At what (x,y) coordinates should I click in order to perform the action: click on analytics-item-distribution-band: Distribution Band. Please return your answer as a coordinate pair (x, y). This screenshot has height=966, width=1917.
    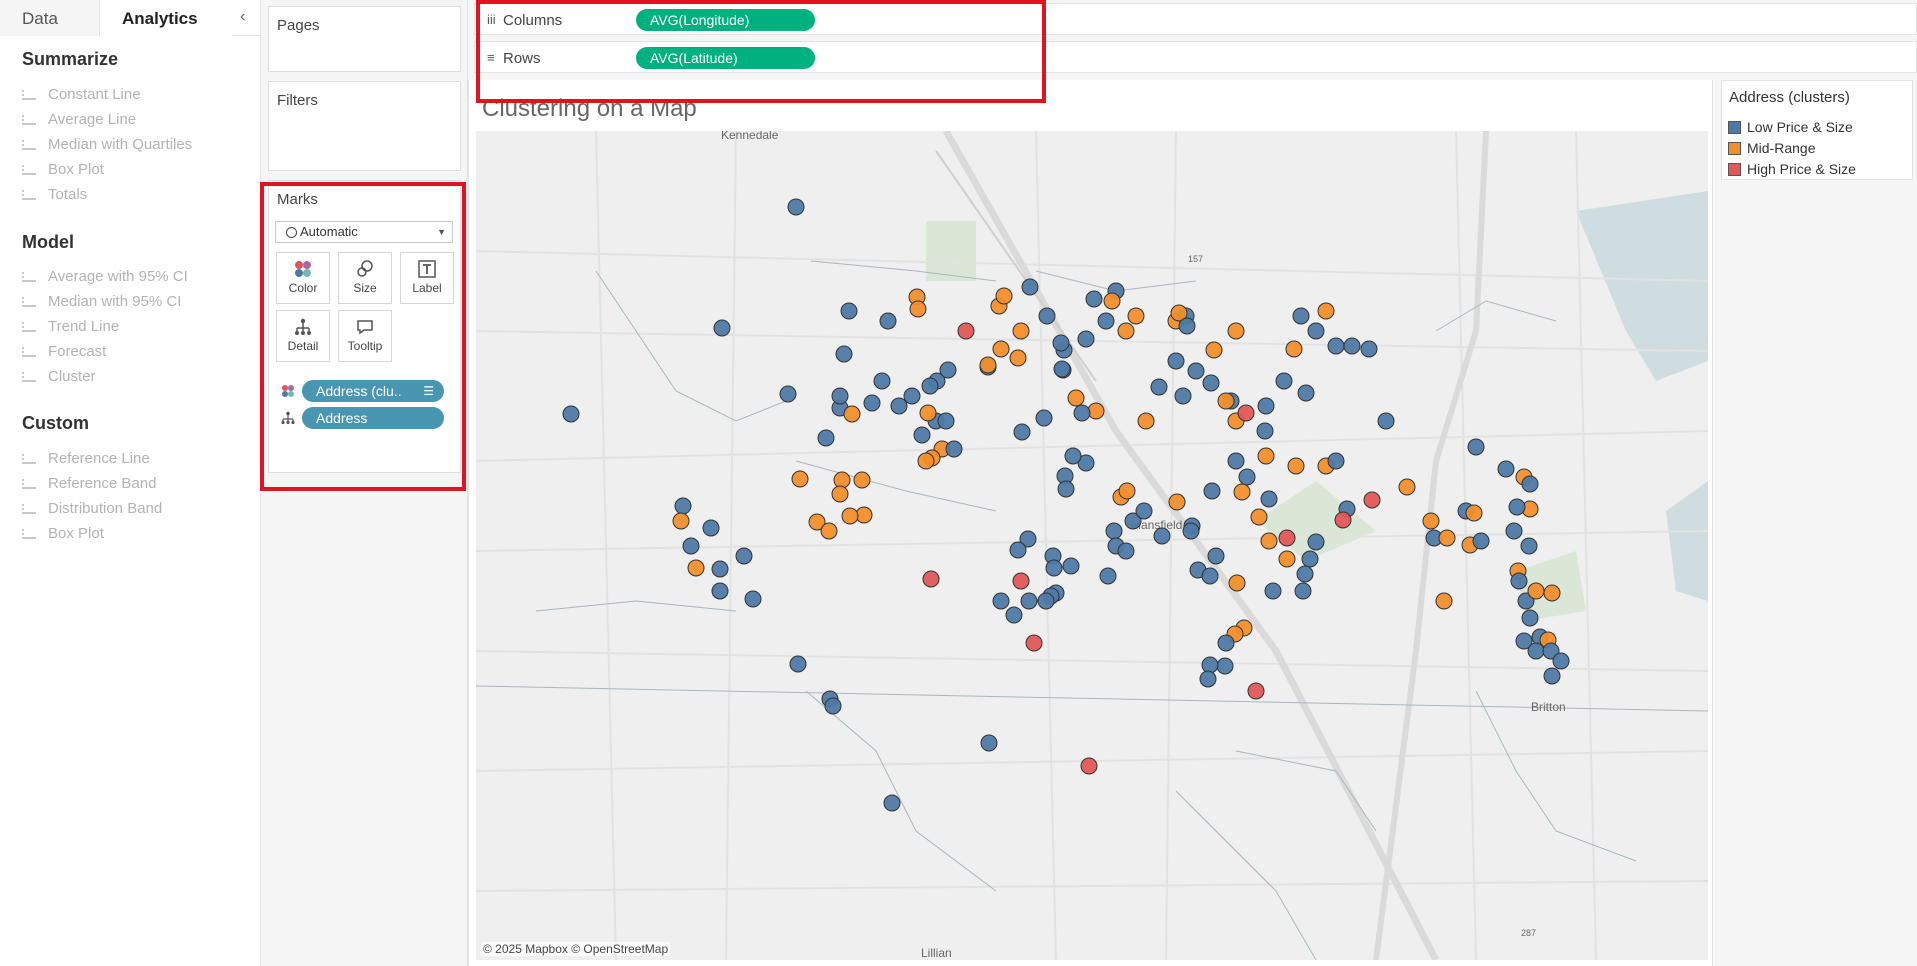
    Looking at the image, I should click on (92, 509).